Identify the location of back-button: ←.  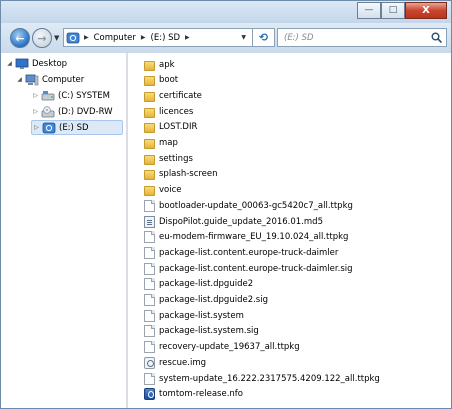
(20, 38).